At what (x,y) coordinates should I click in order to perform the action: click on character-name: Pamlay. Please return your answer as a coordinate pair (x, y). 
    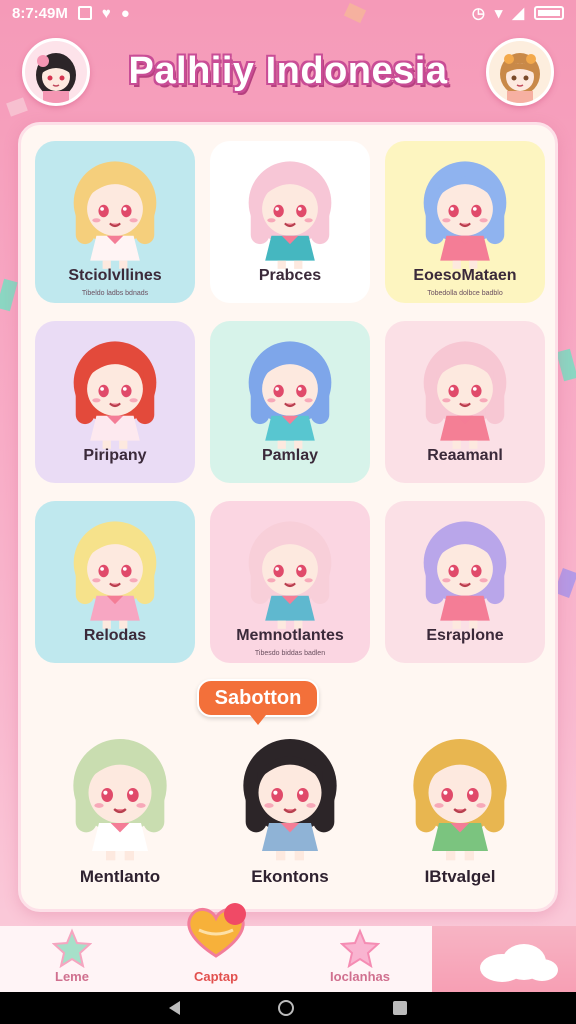
    Looking at the image, I should click on (290, 455).